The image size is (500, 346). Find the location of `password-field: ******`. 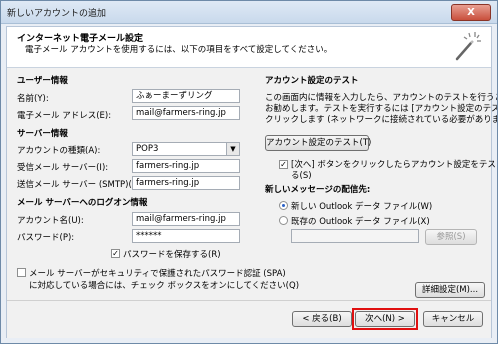

password-field: ****** is located at coordinates (186, 236).